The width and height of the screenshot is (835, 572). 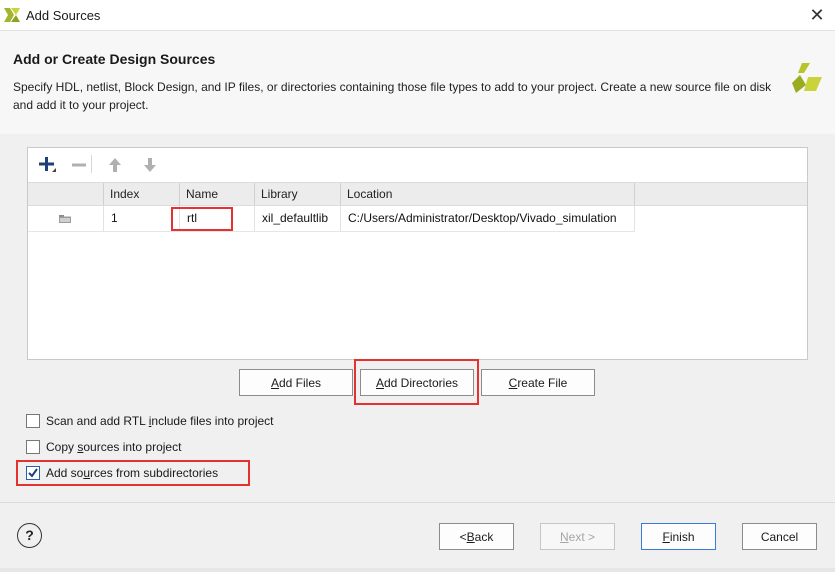 What do you see at coordinates (65, 219) in the screenshot?
I see `folder-icon` at bounding box center [65, 219].